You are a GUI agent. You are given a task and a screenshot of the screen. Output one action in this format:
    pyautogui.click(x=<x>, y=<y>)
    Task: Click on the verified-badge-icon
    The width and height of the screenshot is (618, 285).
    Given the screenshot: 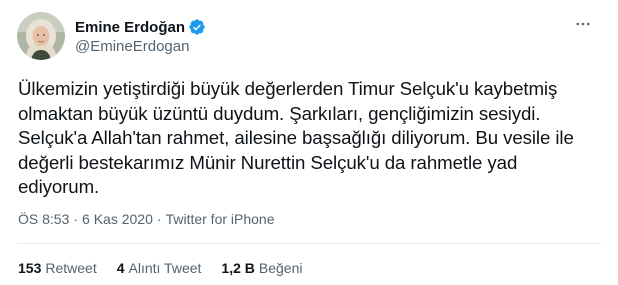 What is the action you would take?
    pyautogui.click(x=197, y=27)
    